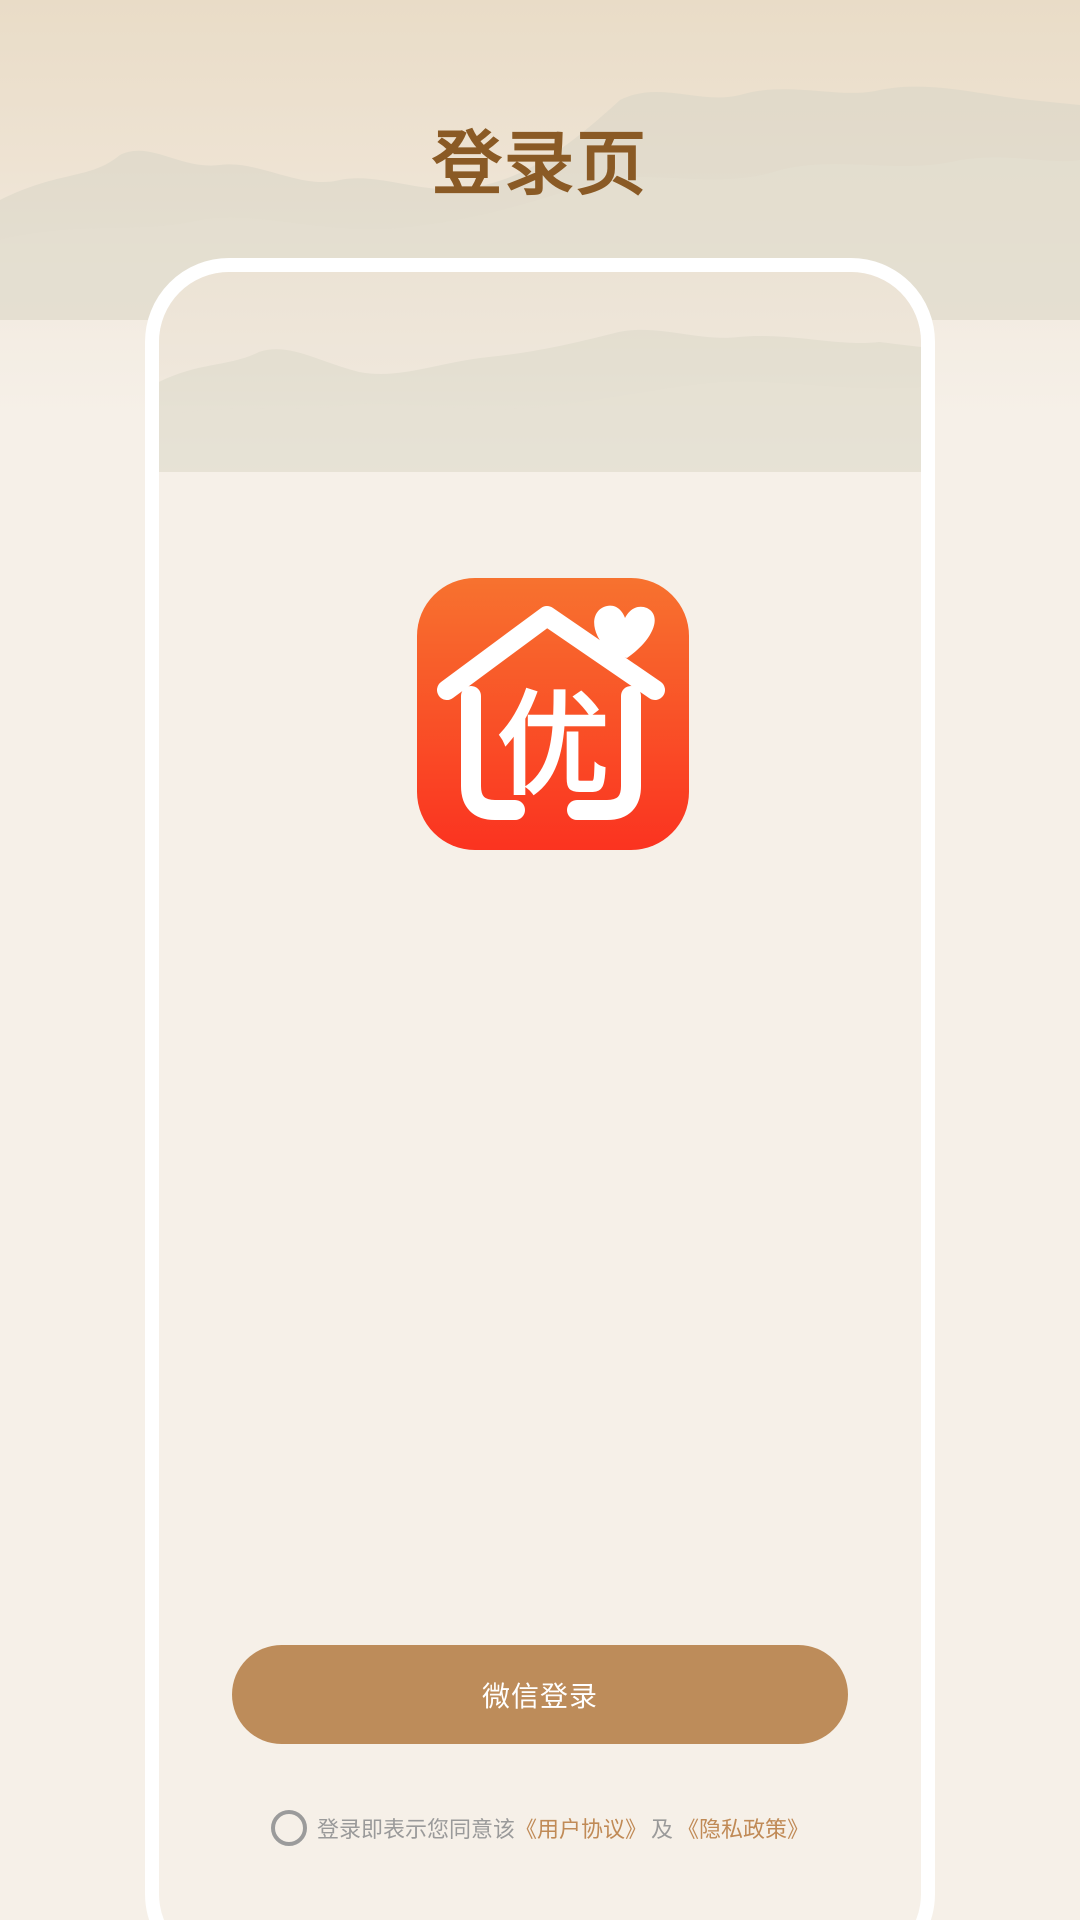 The image size is (1080, 1920). What do you see at coordinates (662, 1830) in the screenshot?
I see `agreement-conjunction: 及` at bounding box center [662, 1830].